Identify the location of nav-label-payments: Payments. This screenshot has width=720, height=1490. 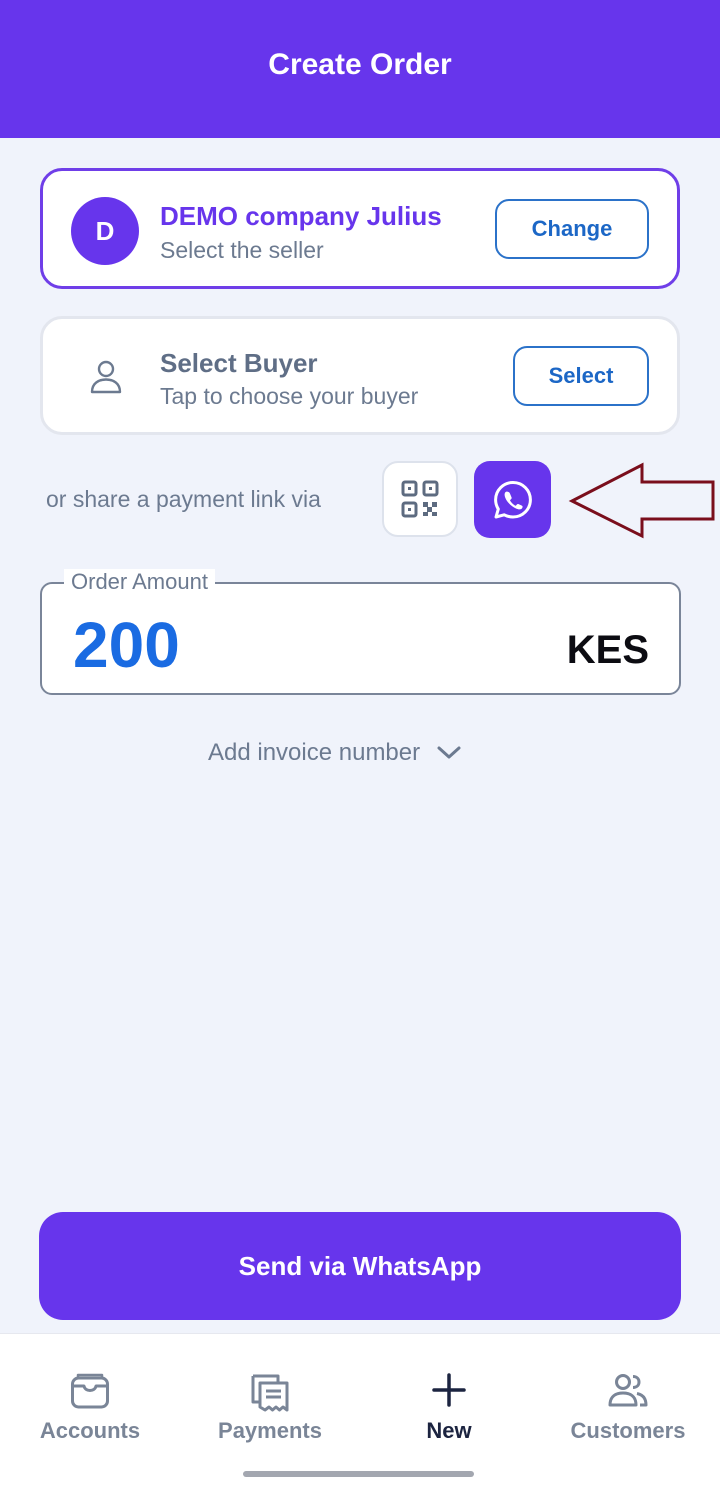
(270, 1430).